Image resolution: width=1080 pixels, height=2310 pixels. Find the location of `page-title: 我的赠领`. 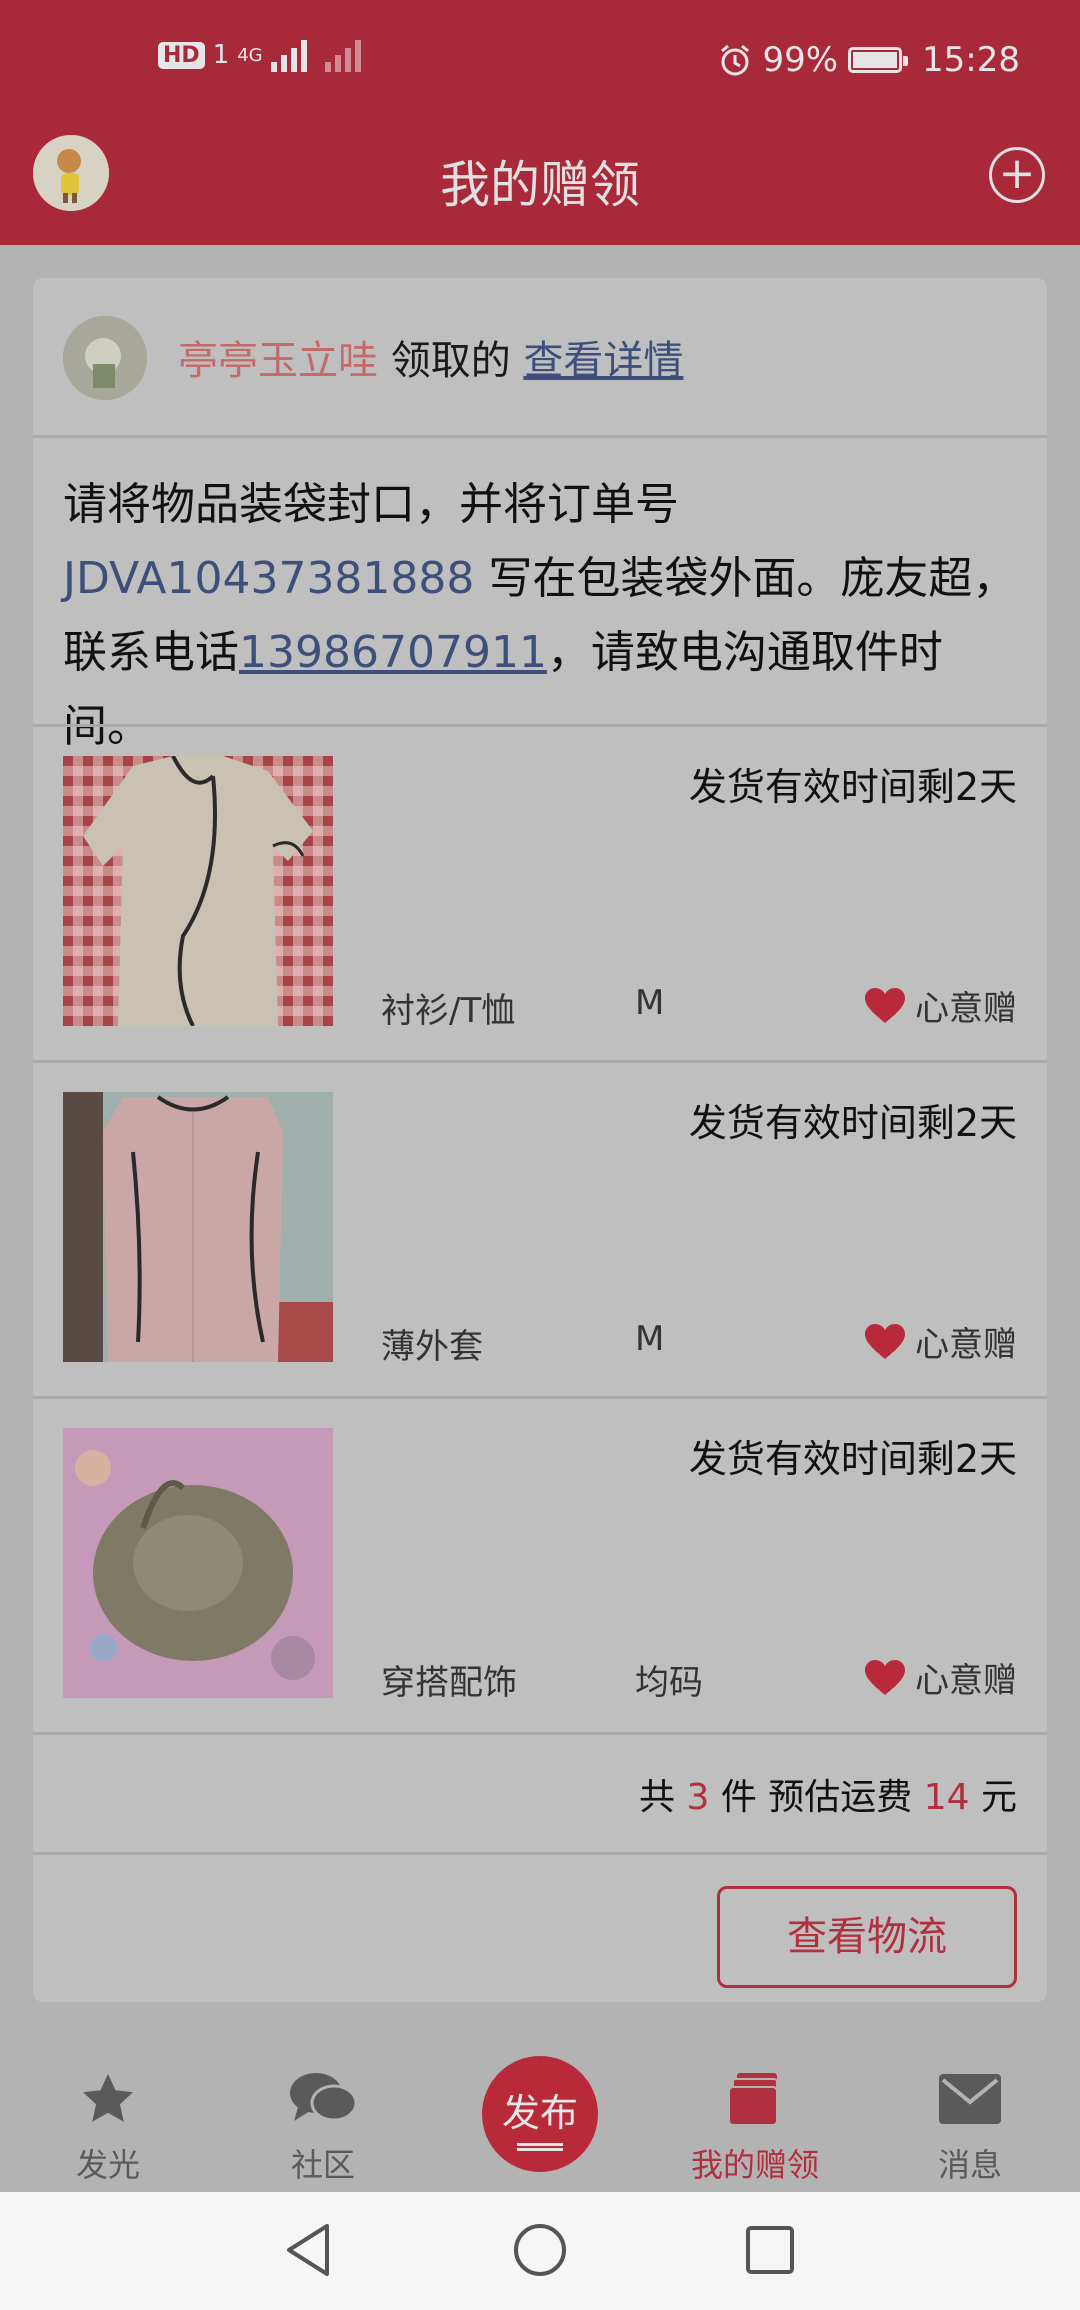

page-title: 我的赠领 is located at coordinates (540, 185).